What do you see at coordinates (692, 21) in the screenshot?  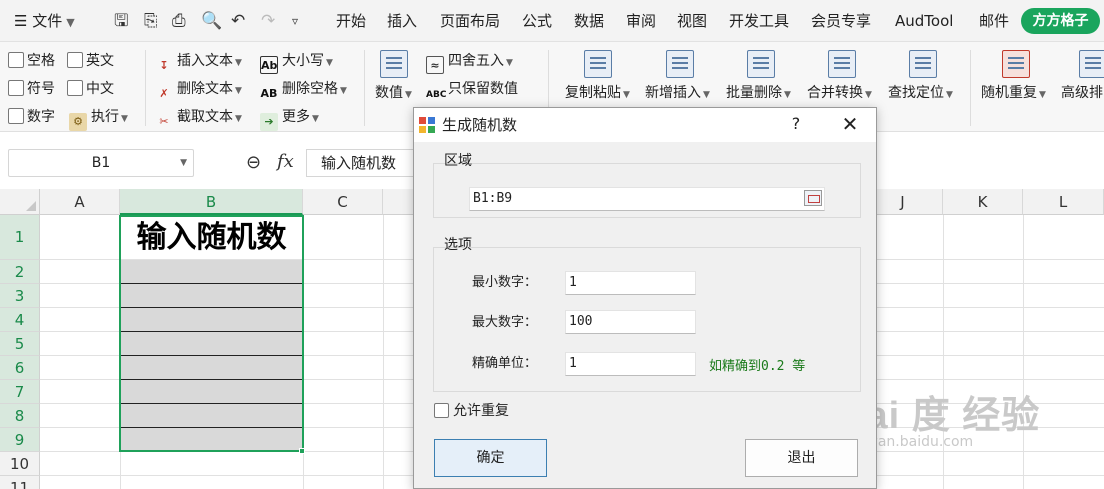 I see `tab-view: 视图` at bounding box center [692, 21].